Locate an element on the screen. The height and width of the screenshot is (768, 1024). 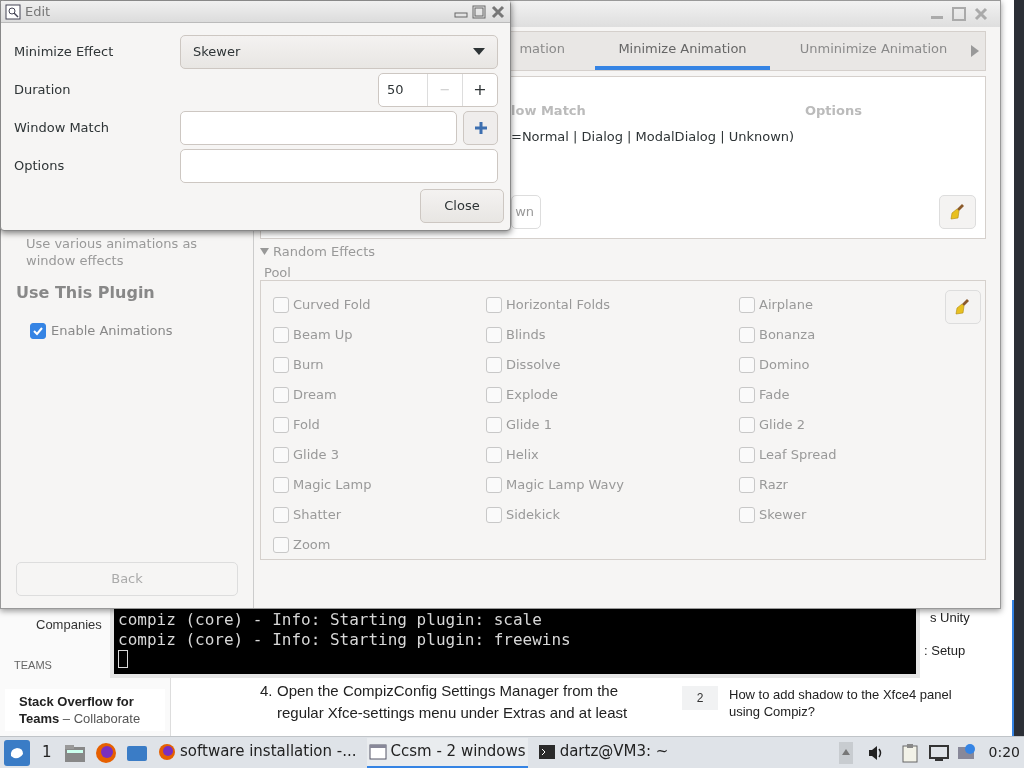
plugin-description: Use various animations as window effects is located at coordinates (112, 252).